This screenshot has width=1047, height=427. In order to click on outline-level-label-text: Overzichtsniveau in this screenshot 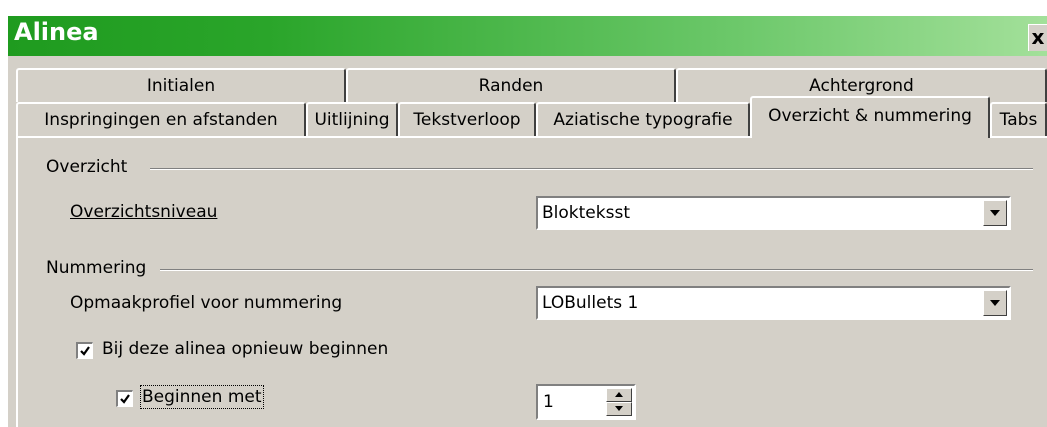, I will do `click(144, 212)`.